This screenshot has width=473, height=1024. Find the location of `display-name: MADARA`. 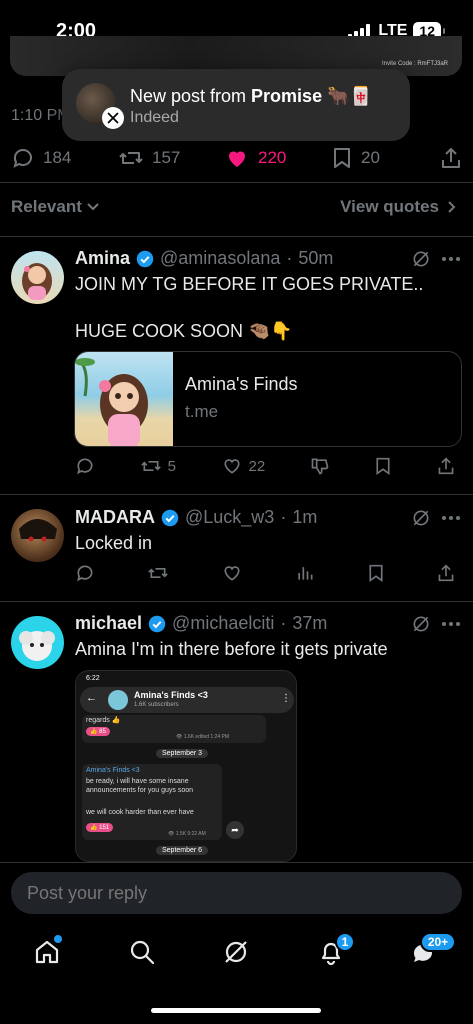

display-name: MADARA is located at coordinates (115, 517).